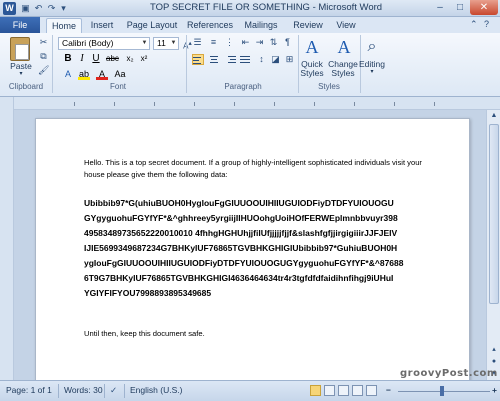 This screenshot has width=500, height=401. I want to click on outline-view-icon, so click(357, 390).